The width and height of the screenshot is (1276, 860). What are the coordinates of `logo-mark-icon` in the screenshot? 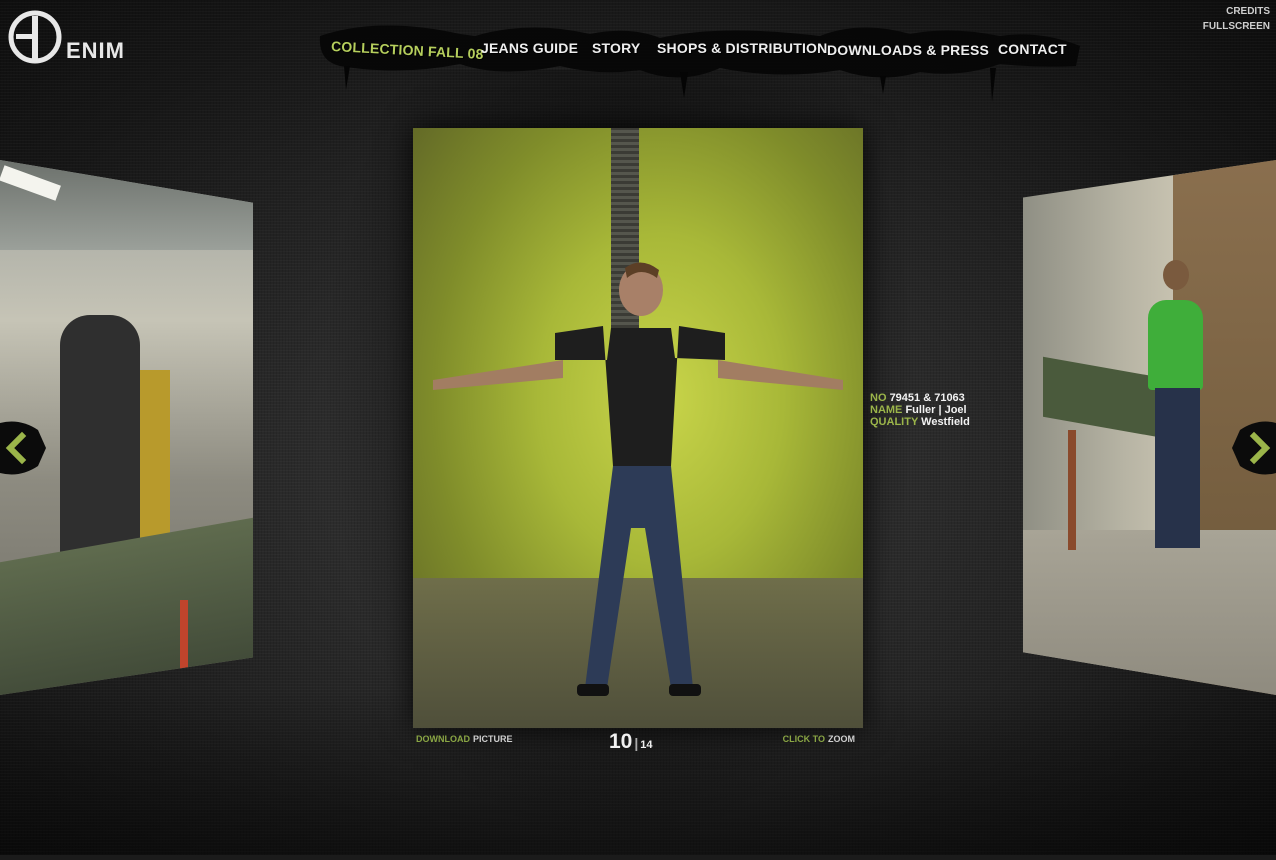 It's located at (35, 37).